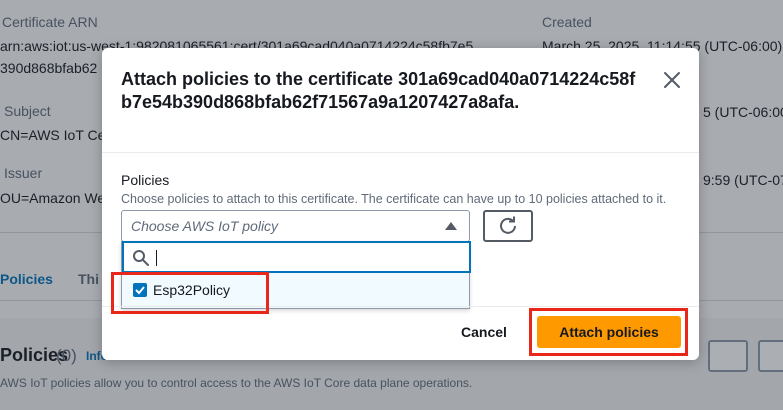 The width and height of the screenshot is (783, 410). Describe the element at coordinates (451, 226) in the screenshot. I see `caret-up-icon` at that location.